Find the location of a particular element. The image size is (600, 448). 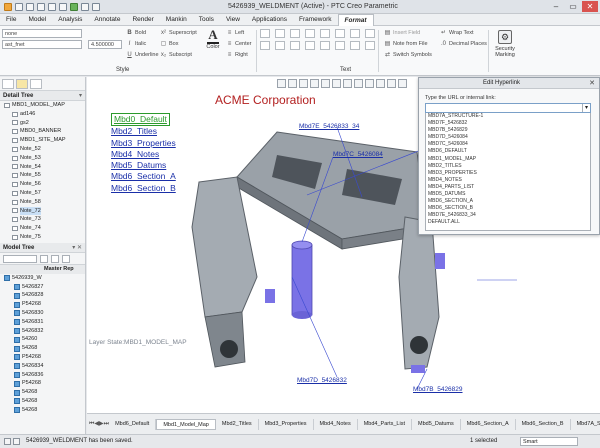

ribbon-tab: Annotate is located at coordinates (107, 20).